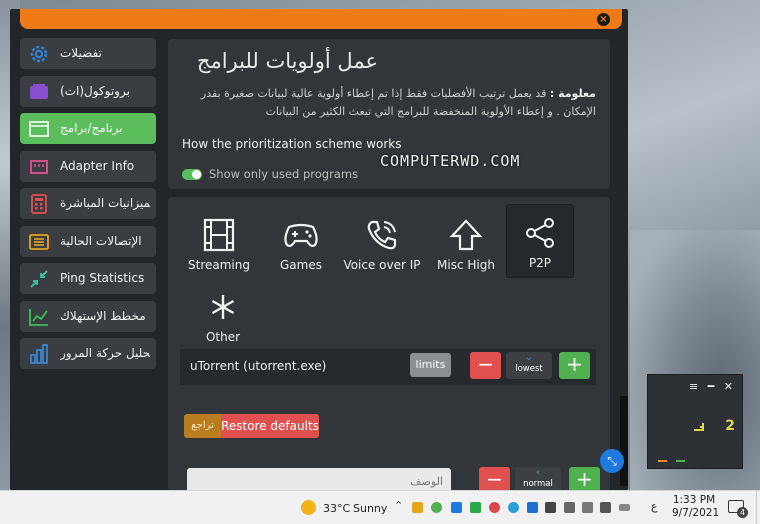 This screenshot has width=760, height=524. What do you see at coordinates (624, 441) in the screenshot?
I see `scrollbar` at bounding box center [624, 441].